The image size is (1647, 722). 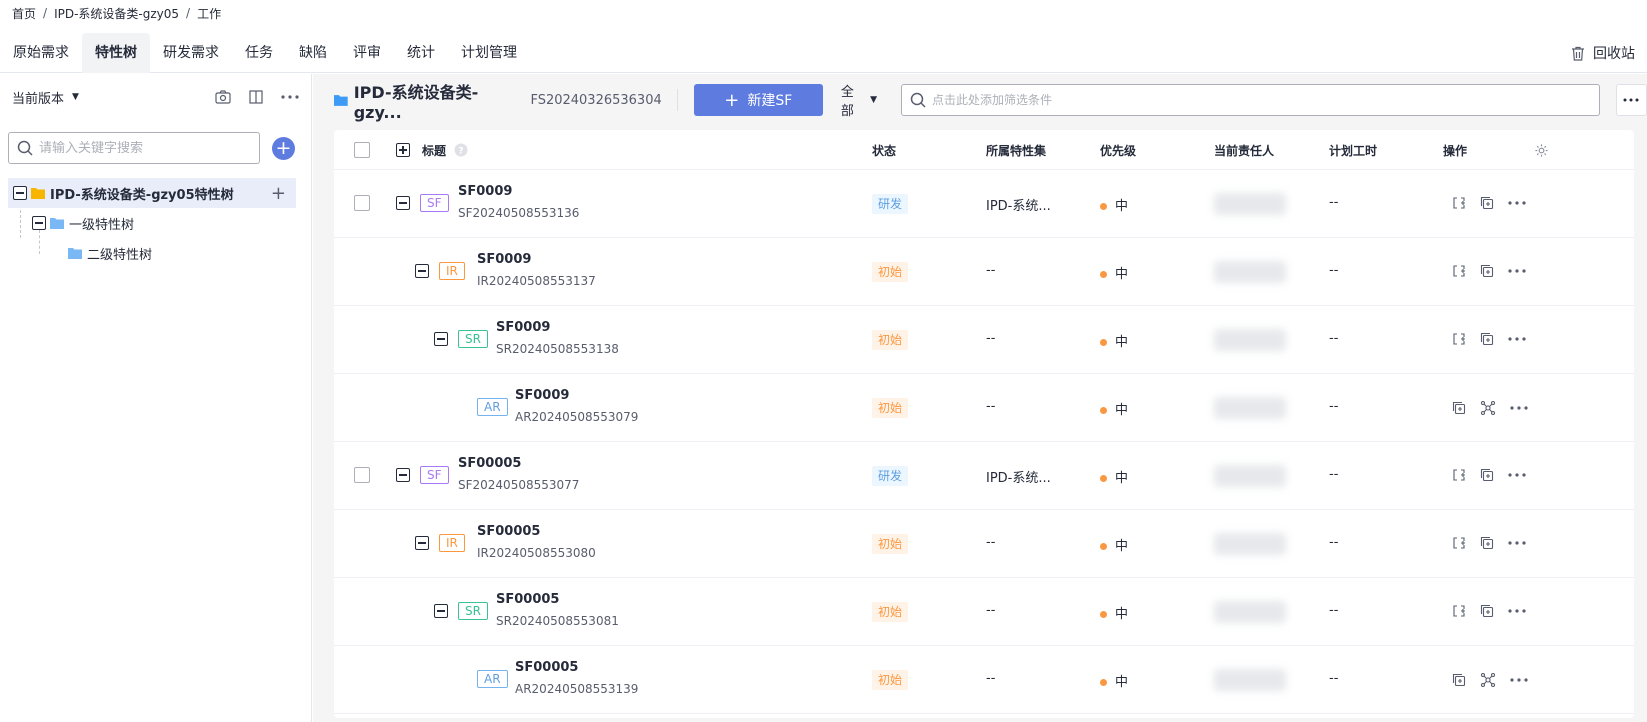 What do you see at coordinates (41, 53) in the screenshot?
I see `tab-0: 原始需求` at bounding box center [41, 53].